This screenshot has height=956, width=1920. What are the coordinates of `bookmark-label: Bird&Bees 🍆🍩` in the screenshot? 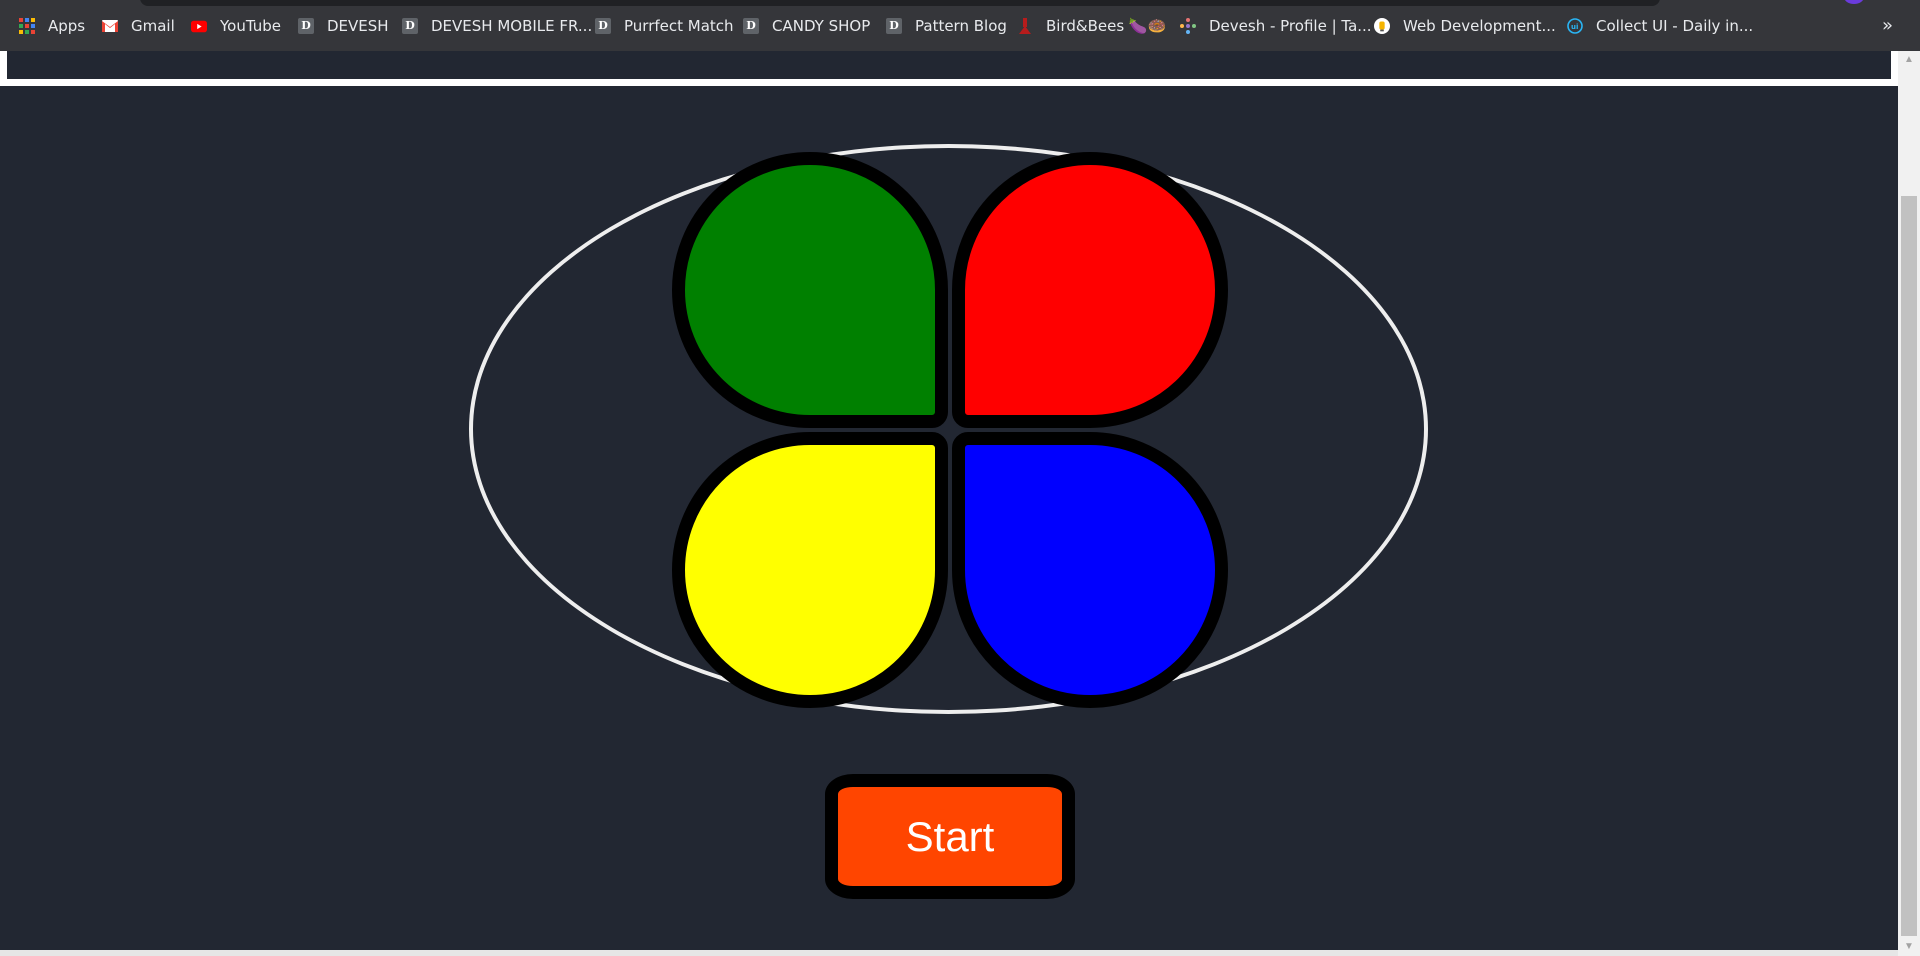 It's located at (1106, 26).